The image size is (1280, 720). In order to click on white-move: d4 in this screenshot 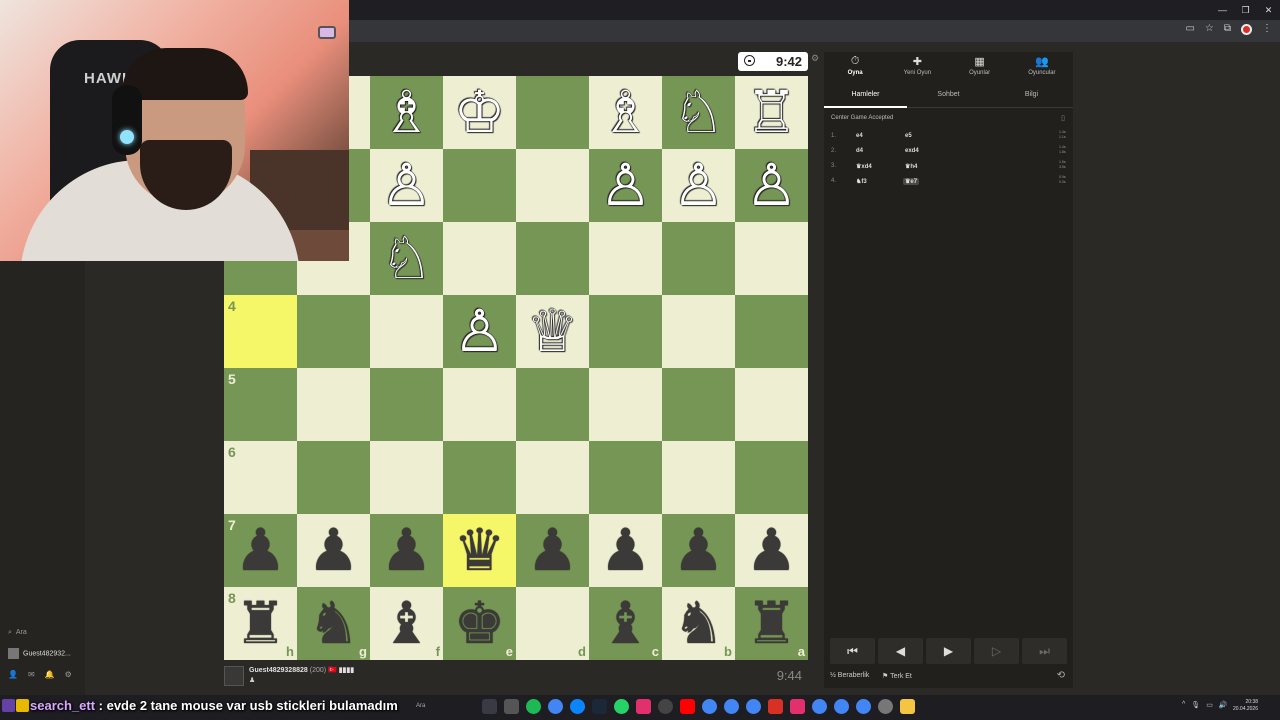, I will do `click(859, 151)`.